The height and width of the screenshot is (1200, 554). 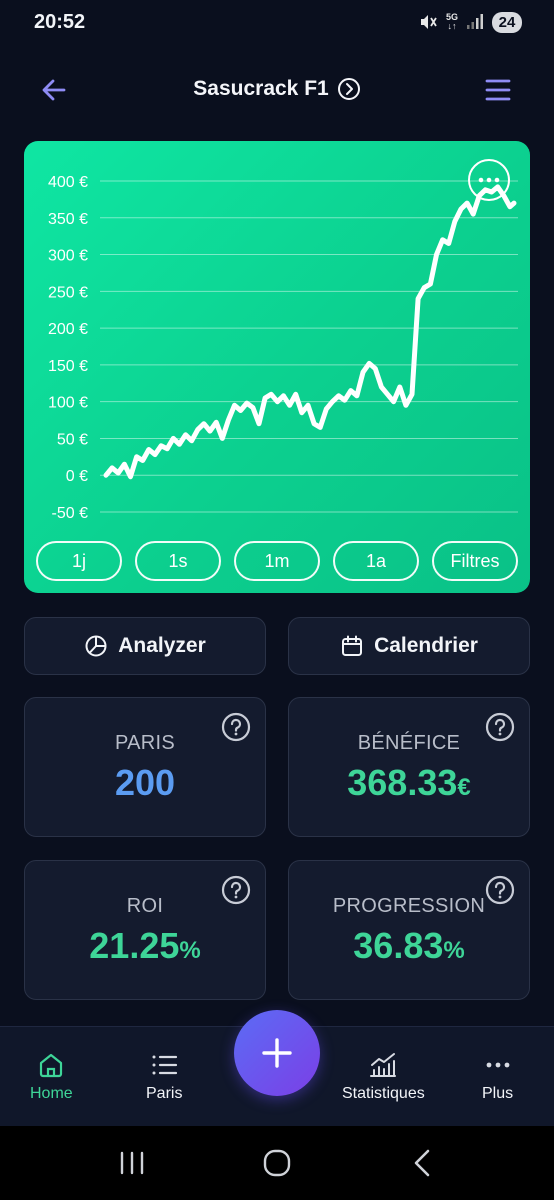 I want to click on home-icon, so click(x=51, y=1065).